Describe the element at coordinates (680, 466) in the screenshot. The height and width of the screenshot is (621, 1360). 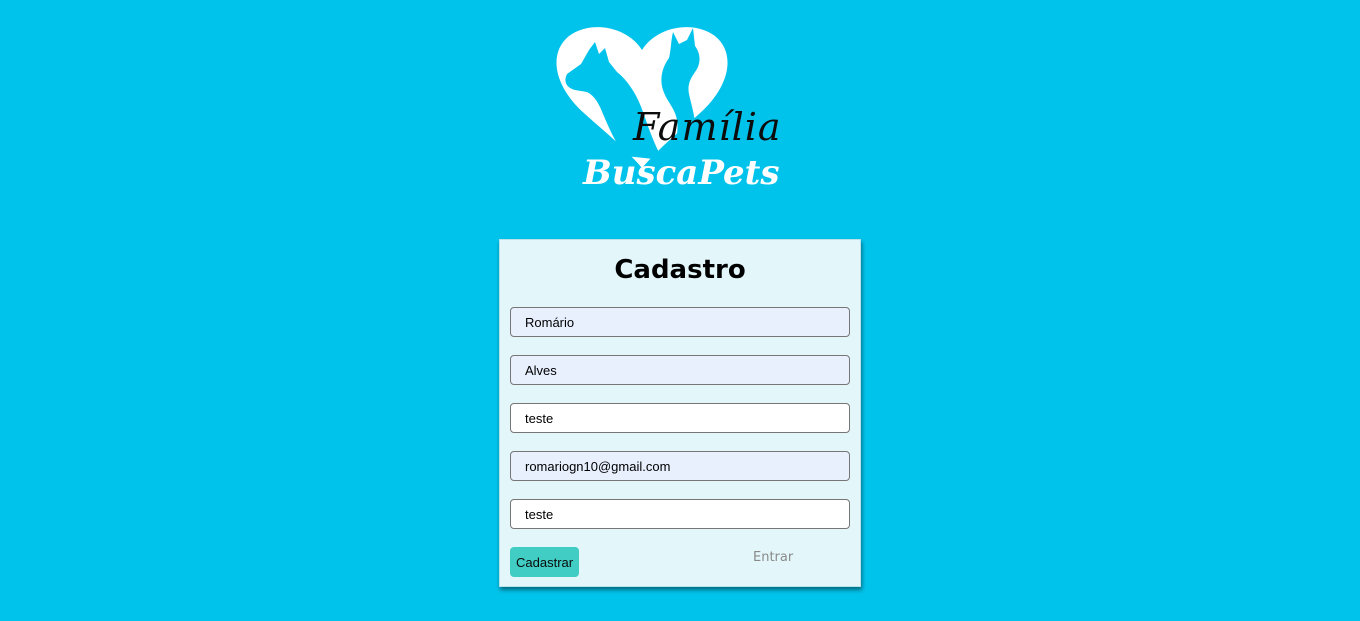
I see `email-input` at that location.